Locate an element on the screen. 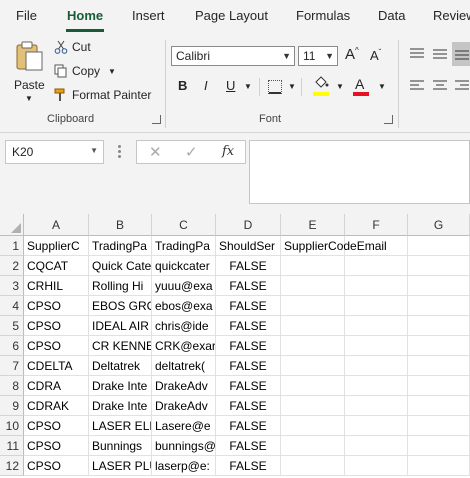 The width and height of the screenshot is (470, 478). row-header-3: 3 is located at coordinates (12, 286).